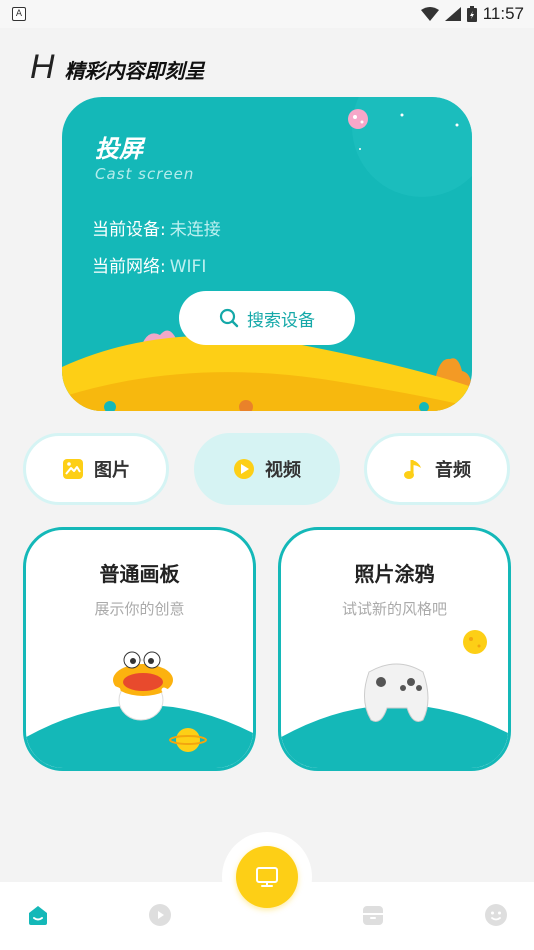 This screenshot has height=950, width=534. Describe the element at coordinates (453, 470) in the screenshot. I see `audio-tab-label: 音频` at that location.